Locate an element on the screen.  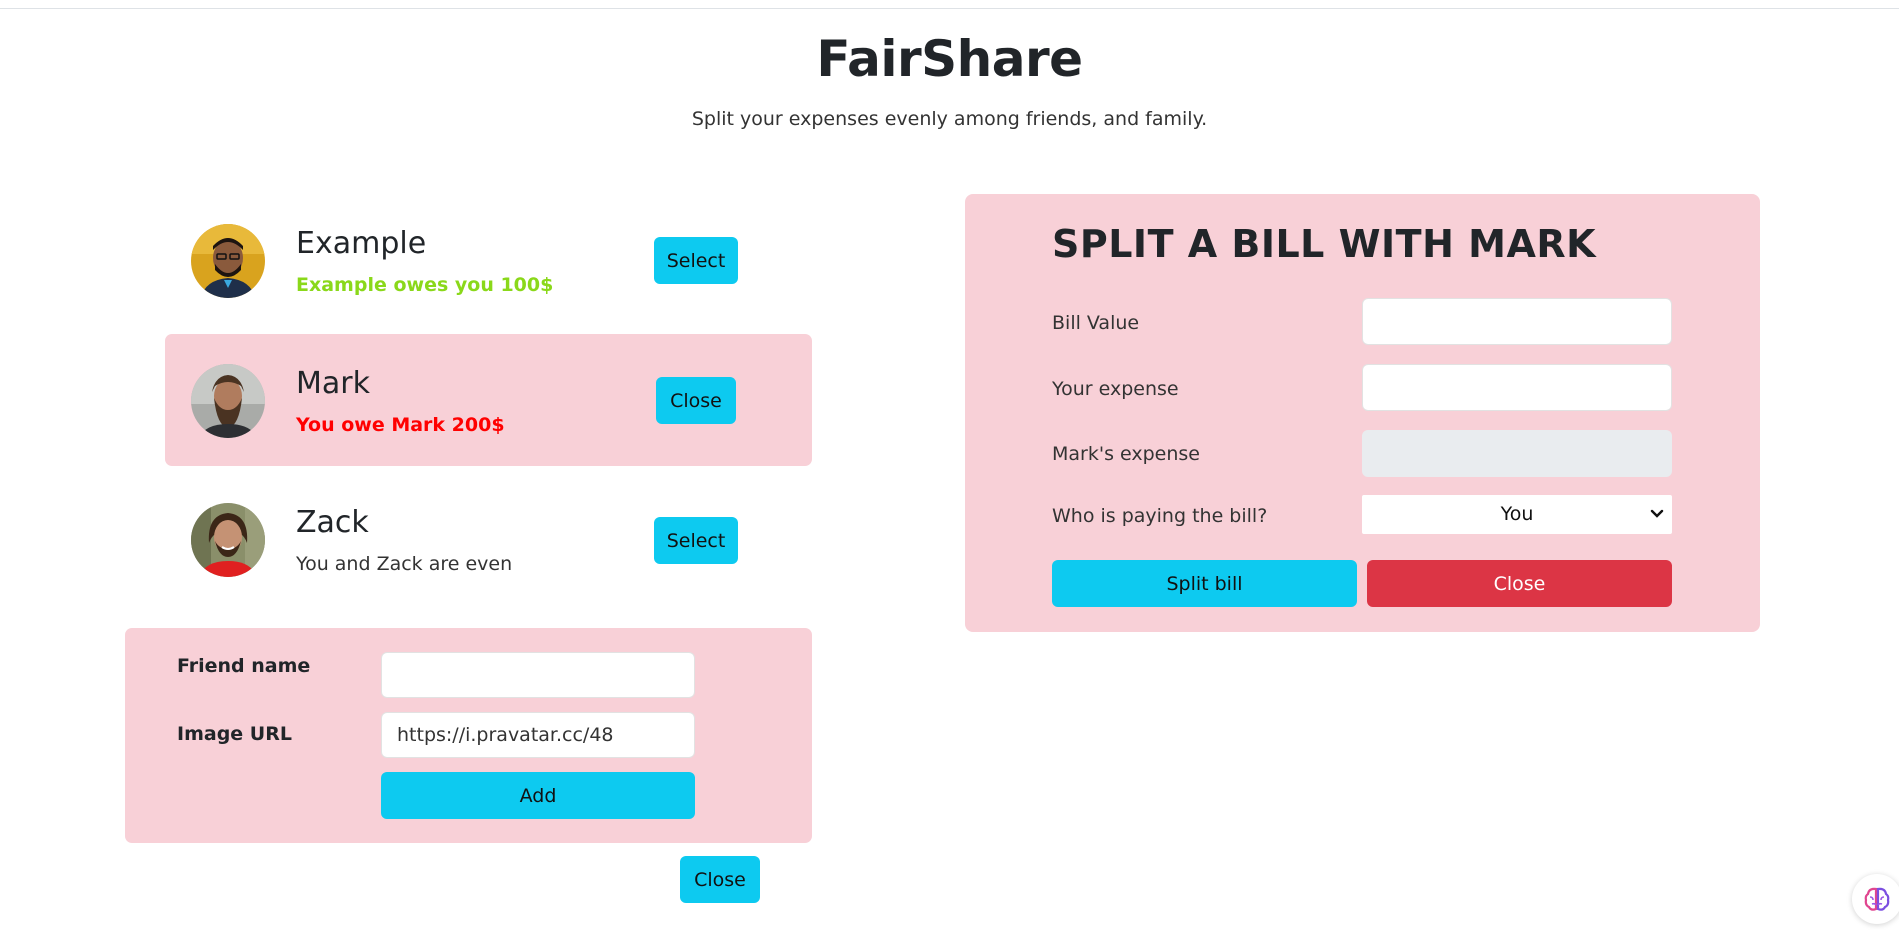
your-expense-label: Your expense is located at coordinates (1115, 389).